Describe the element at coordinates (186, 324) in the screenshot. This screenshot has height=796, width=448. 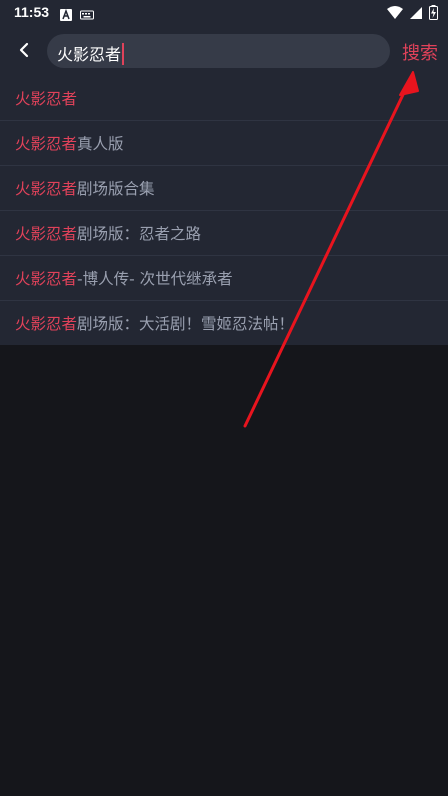
I see `suggestion-rest: 剧场版：大活剧！雪姬忍法帖！` at that location.